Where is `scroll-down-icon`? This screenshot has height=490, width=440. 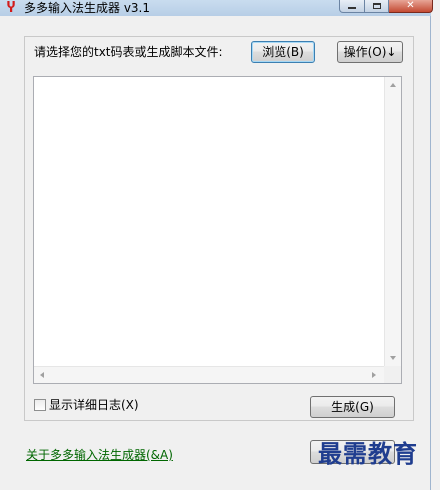
scroll-down-icon is located at coordinates (393, 358).